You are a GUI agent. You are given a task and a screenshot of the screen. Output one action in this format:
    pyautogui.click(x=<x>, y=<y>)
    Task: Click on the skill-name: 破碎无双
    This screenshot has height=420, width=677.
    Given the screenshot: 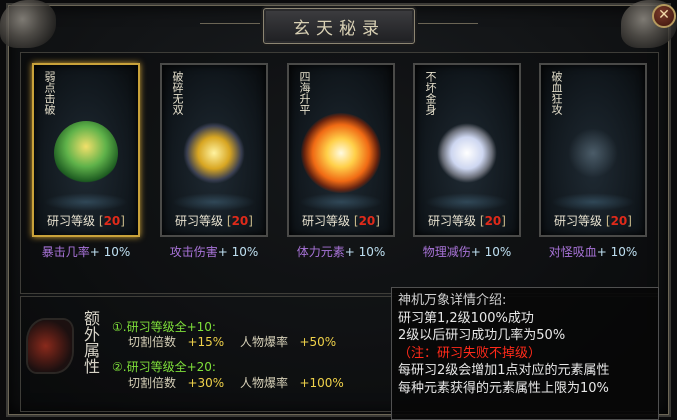 What is the action you would take?
    pyautogui.click(x=177, y=93)
    